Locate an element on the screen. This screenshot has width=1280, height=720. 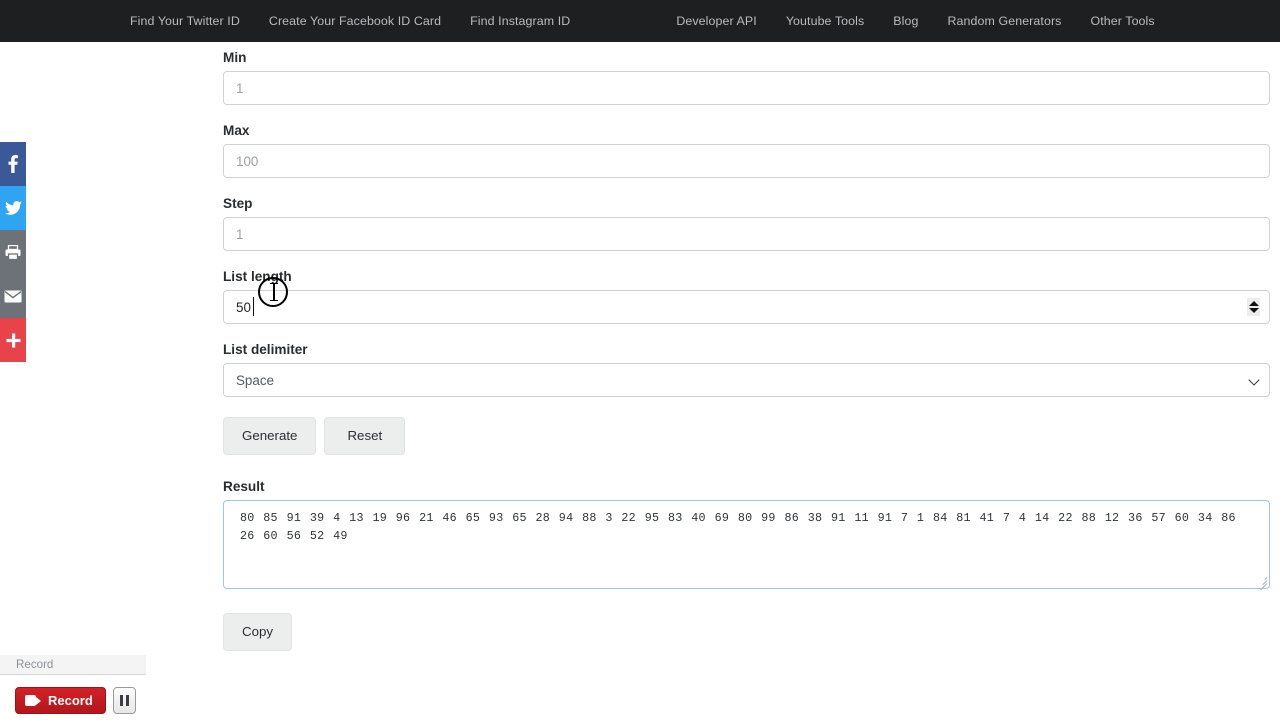
list-delimiter-field-row: Space is located at coordinates (746, 380).